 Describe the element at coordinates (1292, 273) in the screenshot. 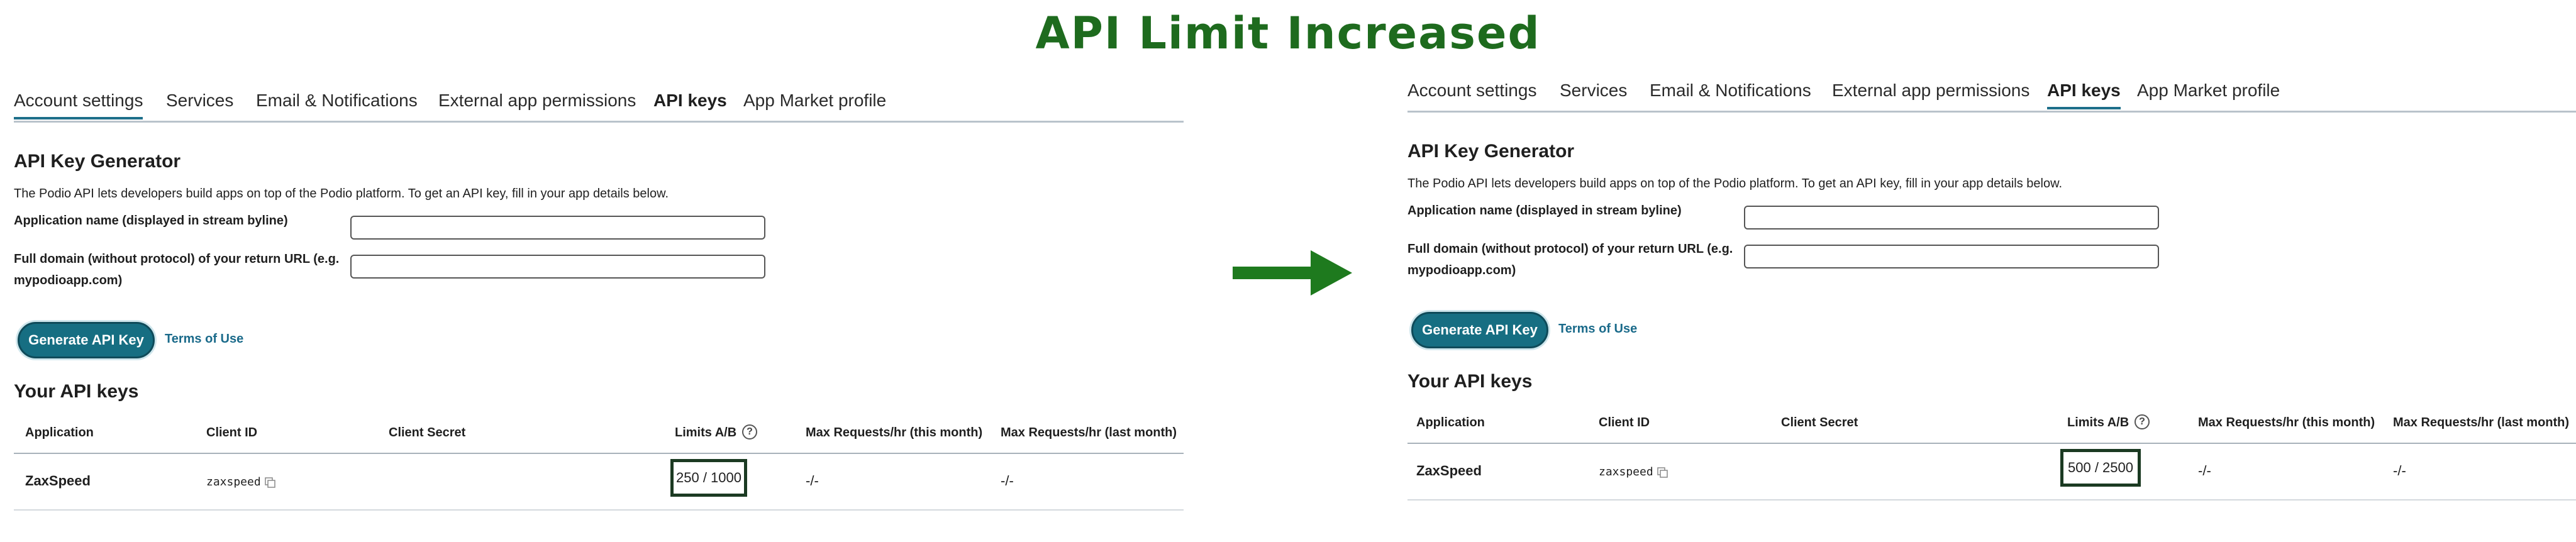

I see `right-arrow-icon` at that location.